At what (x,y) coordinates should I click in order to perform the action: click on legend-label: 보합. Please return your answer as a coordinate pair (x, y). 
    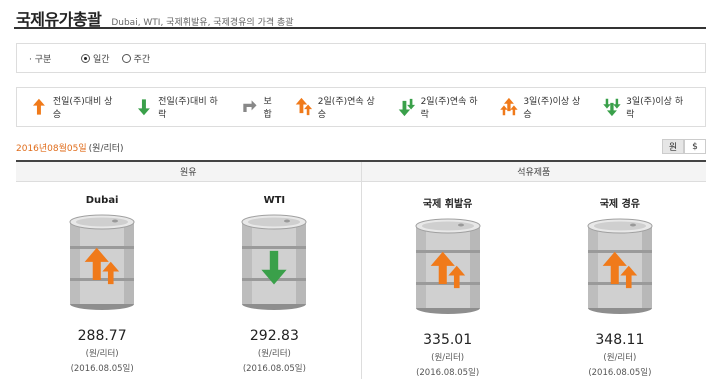
    Looking at the image, I should click on (267, 108).